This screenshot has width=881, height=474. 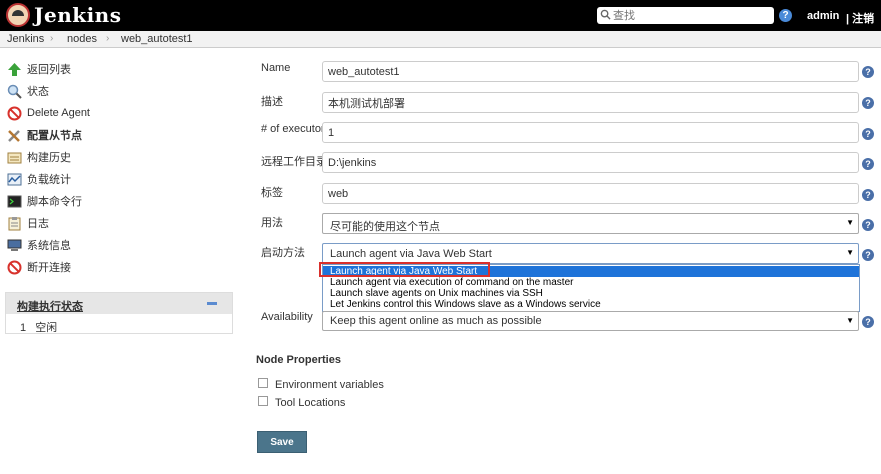 What do you see at coordinates (49, 180) in the screenshot?
I see `sidebar-item-label: 负载统计` at bounding box center [49, 180].